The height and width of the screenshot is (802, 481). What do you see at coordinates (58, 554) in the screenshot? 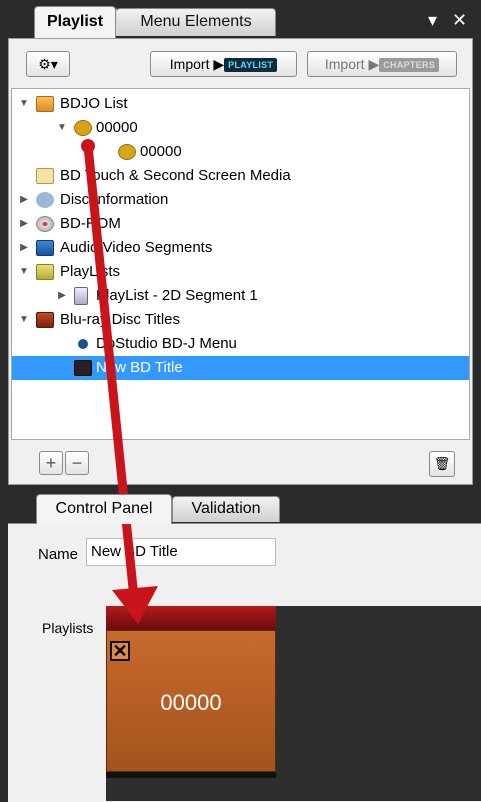
I see `name-label: Name` at bounding box center [58, 554].